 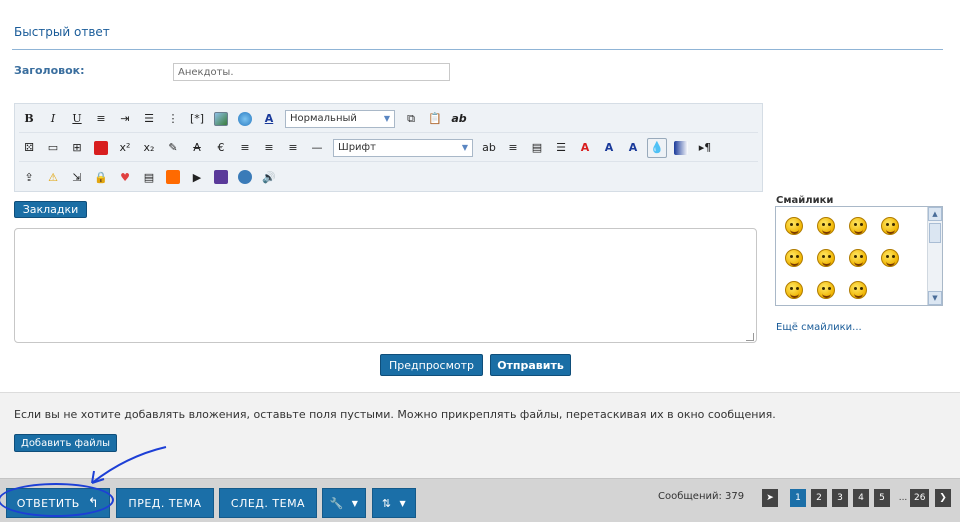 I want to click on underline-icon: U, so click(x=77, y=119).